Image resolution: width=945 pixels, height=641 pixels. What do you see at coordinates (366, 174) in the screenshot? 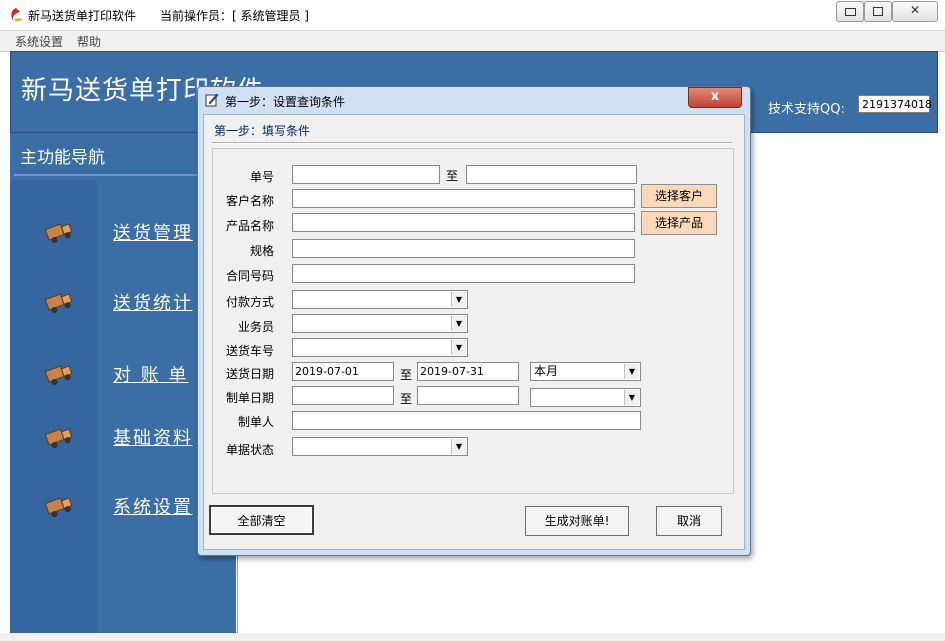
I see `order-no-from-input` at bounding box center [366, 174].